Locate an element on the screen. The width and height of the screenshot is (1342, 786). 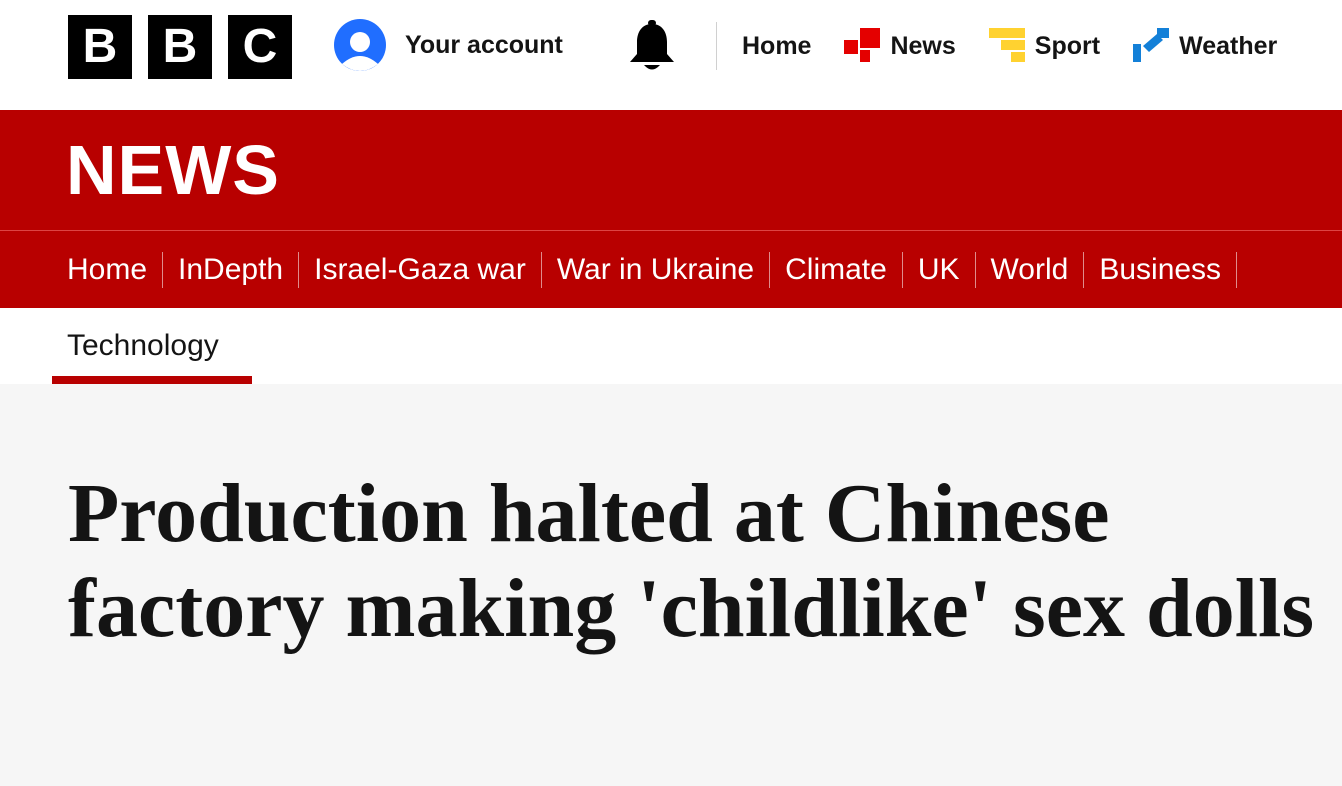
account-label: Your account is located at coordinates (484, 44).